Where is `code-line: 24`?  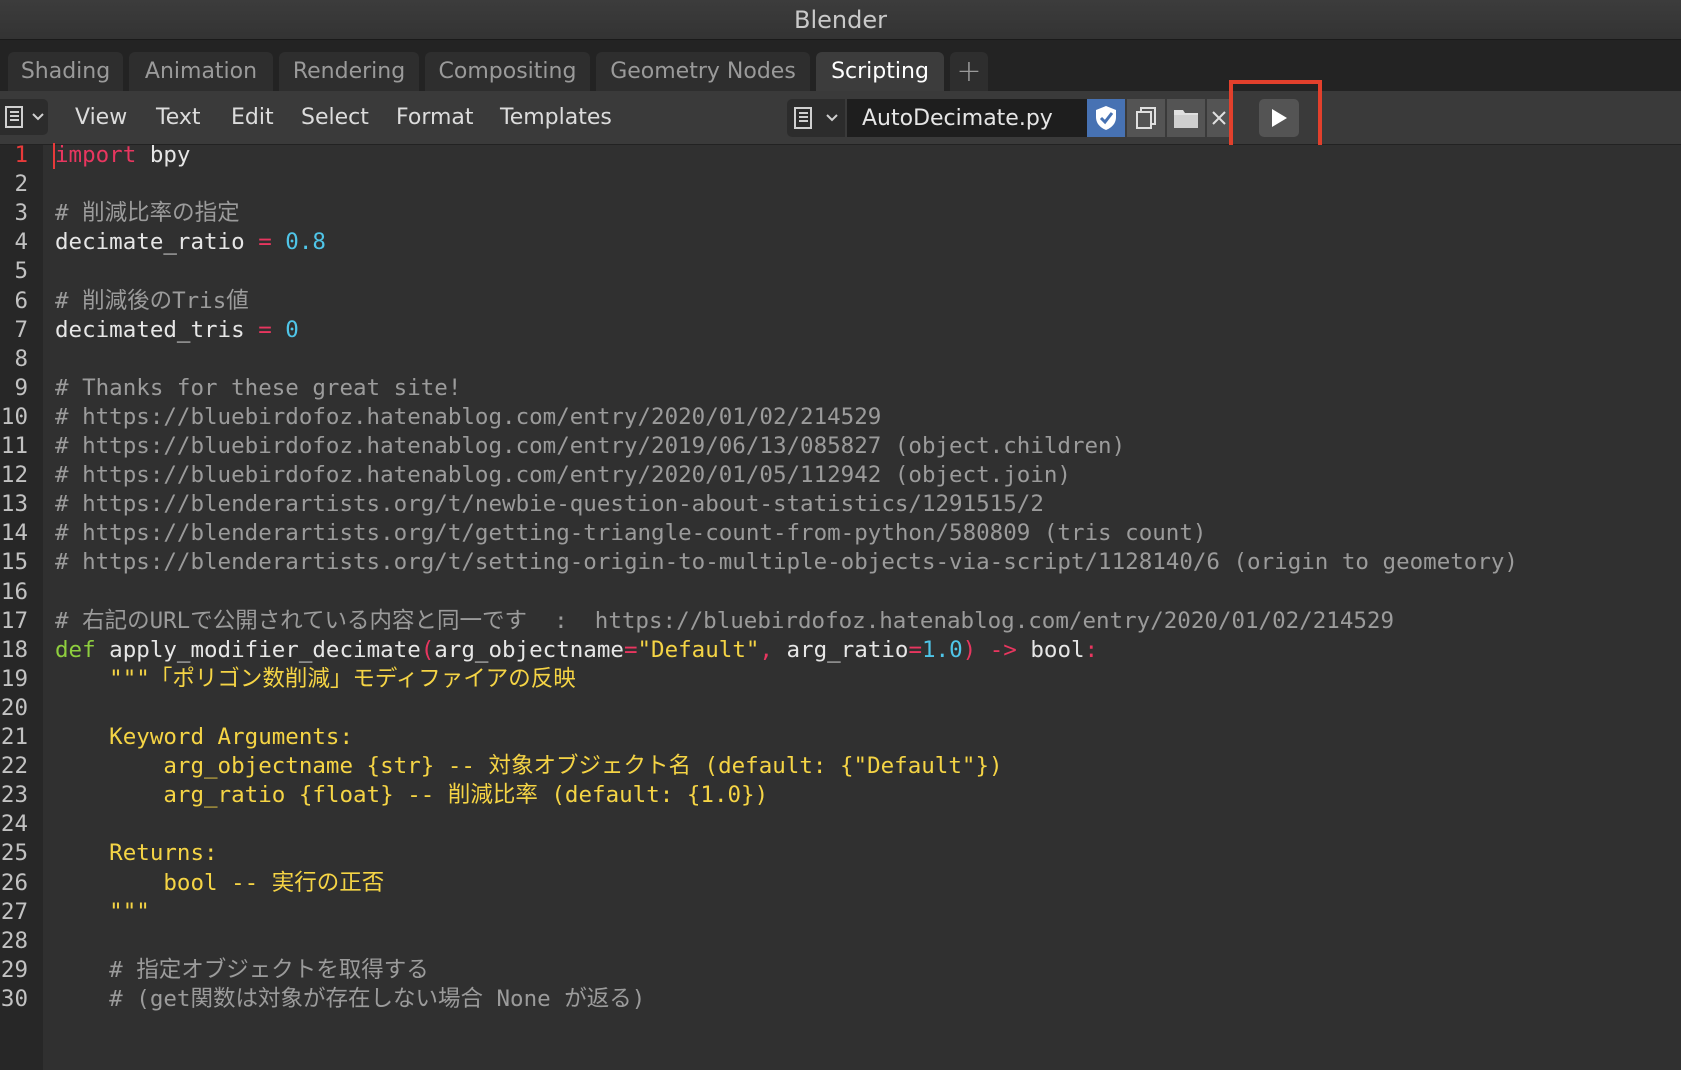 code-line: 24 is located at coordinates (840, 824).